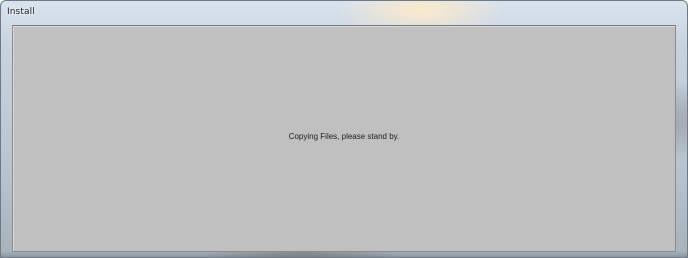  What do you see at coordinates (344, 13) in the screenshot?
I see `title-bar: Install` at bounding box center [344, 13].